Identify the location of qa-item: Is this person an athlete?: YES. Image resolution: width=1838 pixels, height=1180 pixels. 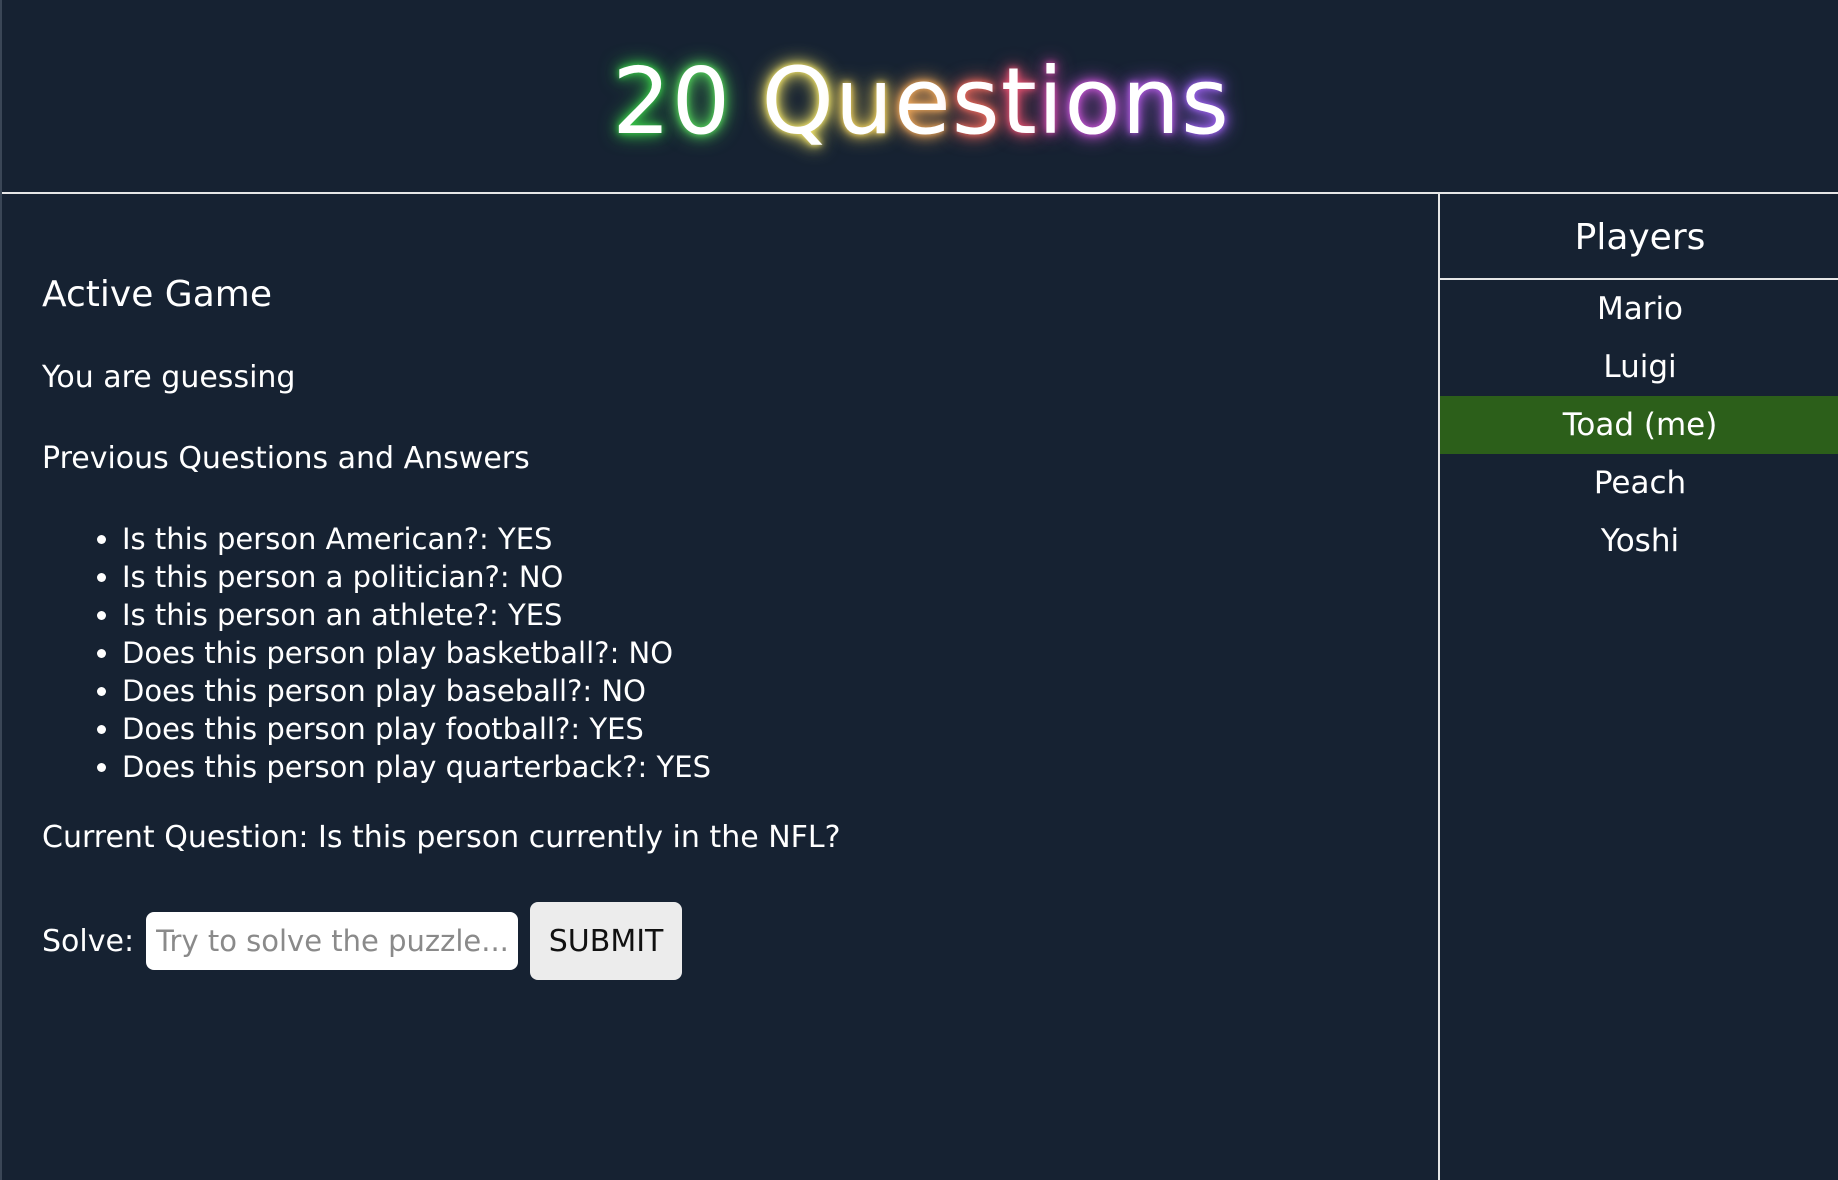
(416, 615).